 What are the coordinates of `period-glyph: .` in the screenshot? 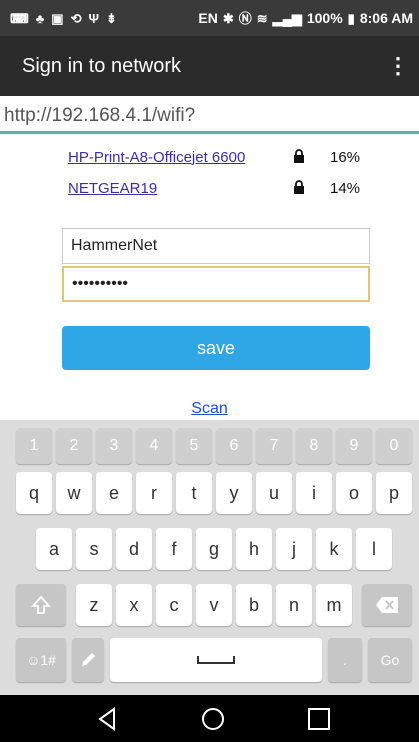 It's located at (345, 660).